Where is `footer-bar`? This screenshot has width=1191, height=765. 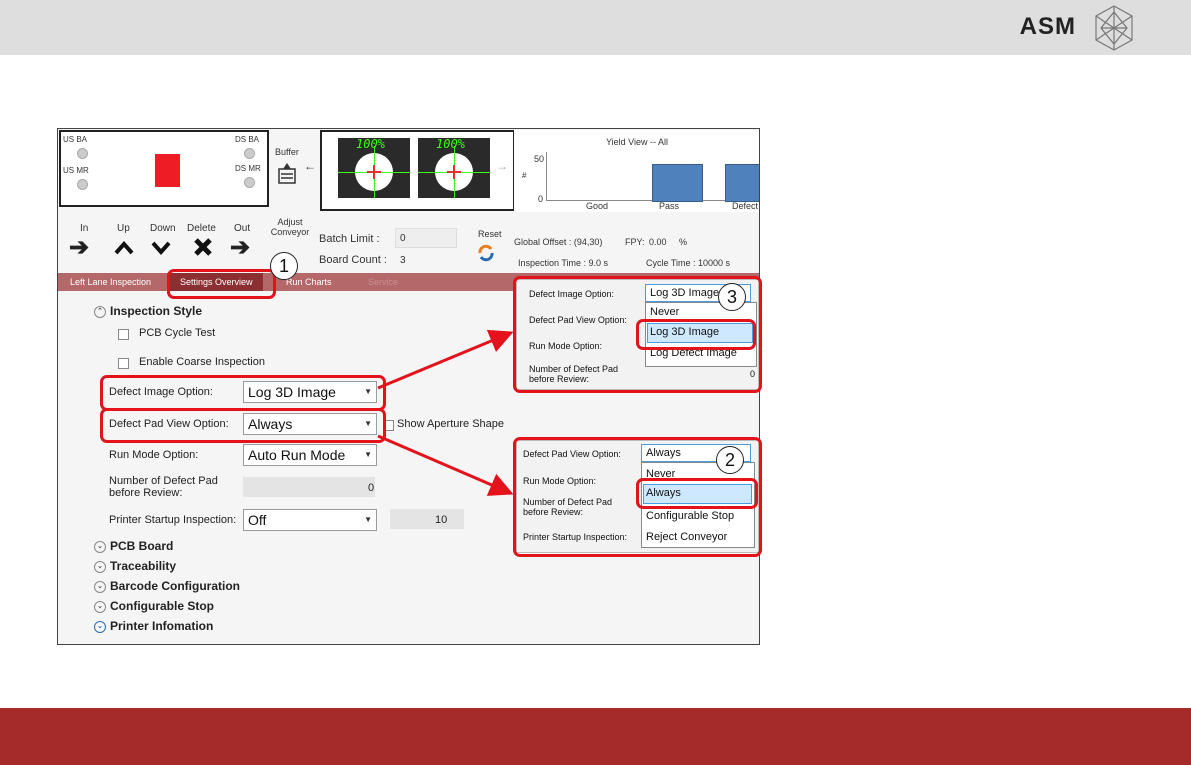 footer-bar is located at coordinates (595, 736).